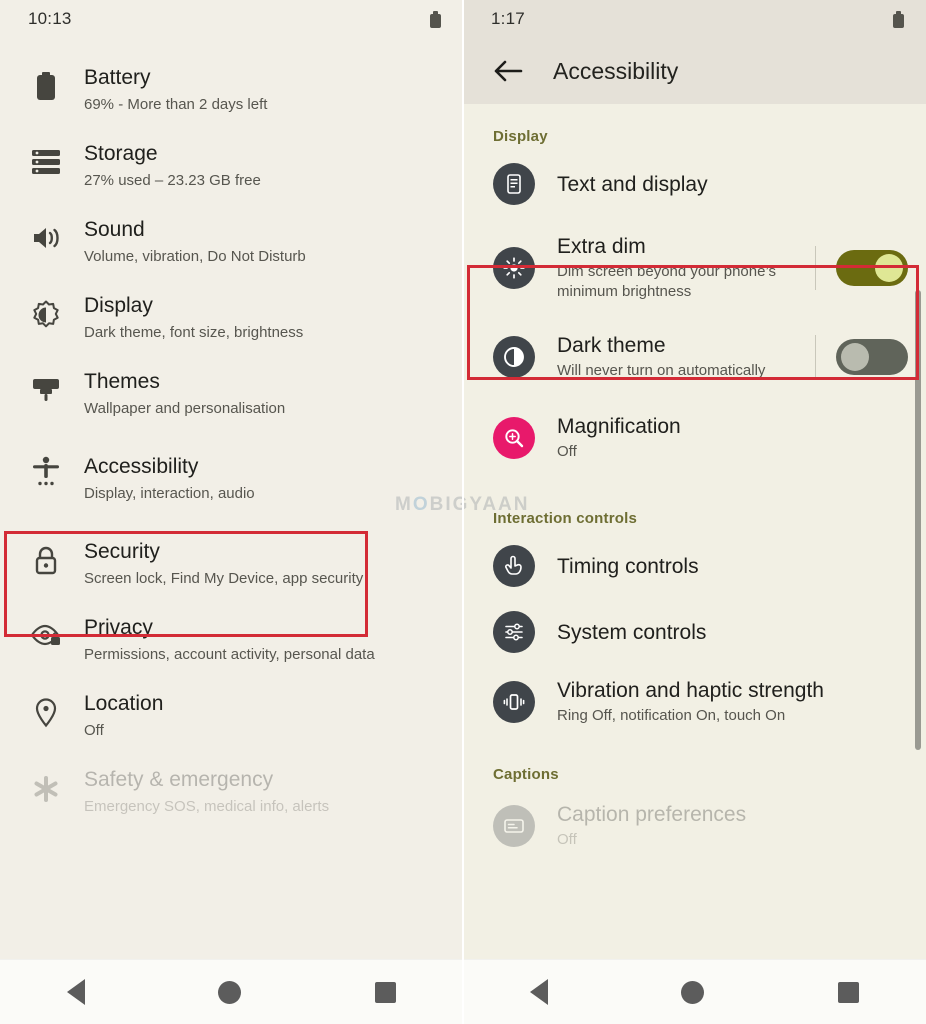 The image size is (926, 1024). I want to click on acc-row-system-controls: System controls, so click(694, 632).